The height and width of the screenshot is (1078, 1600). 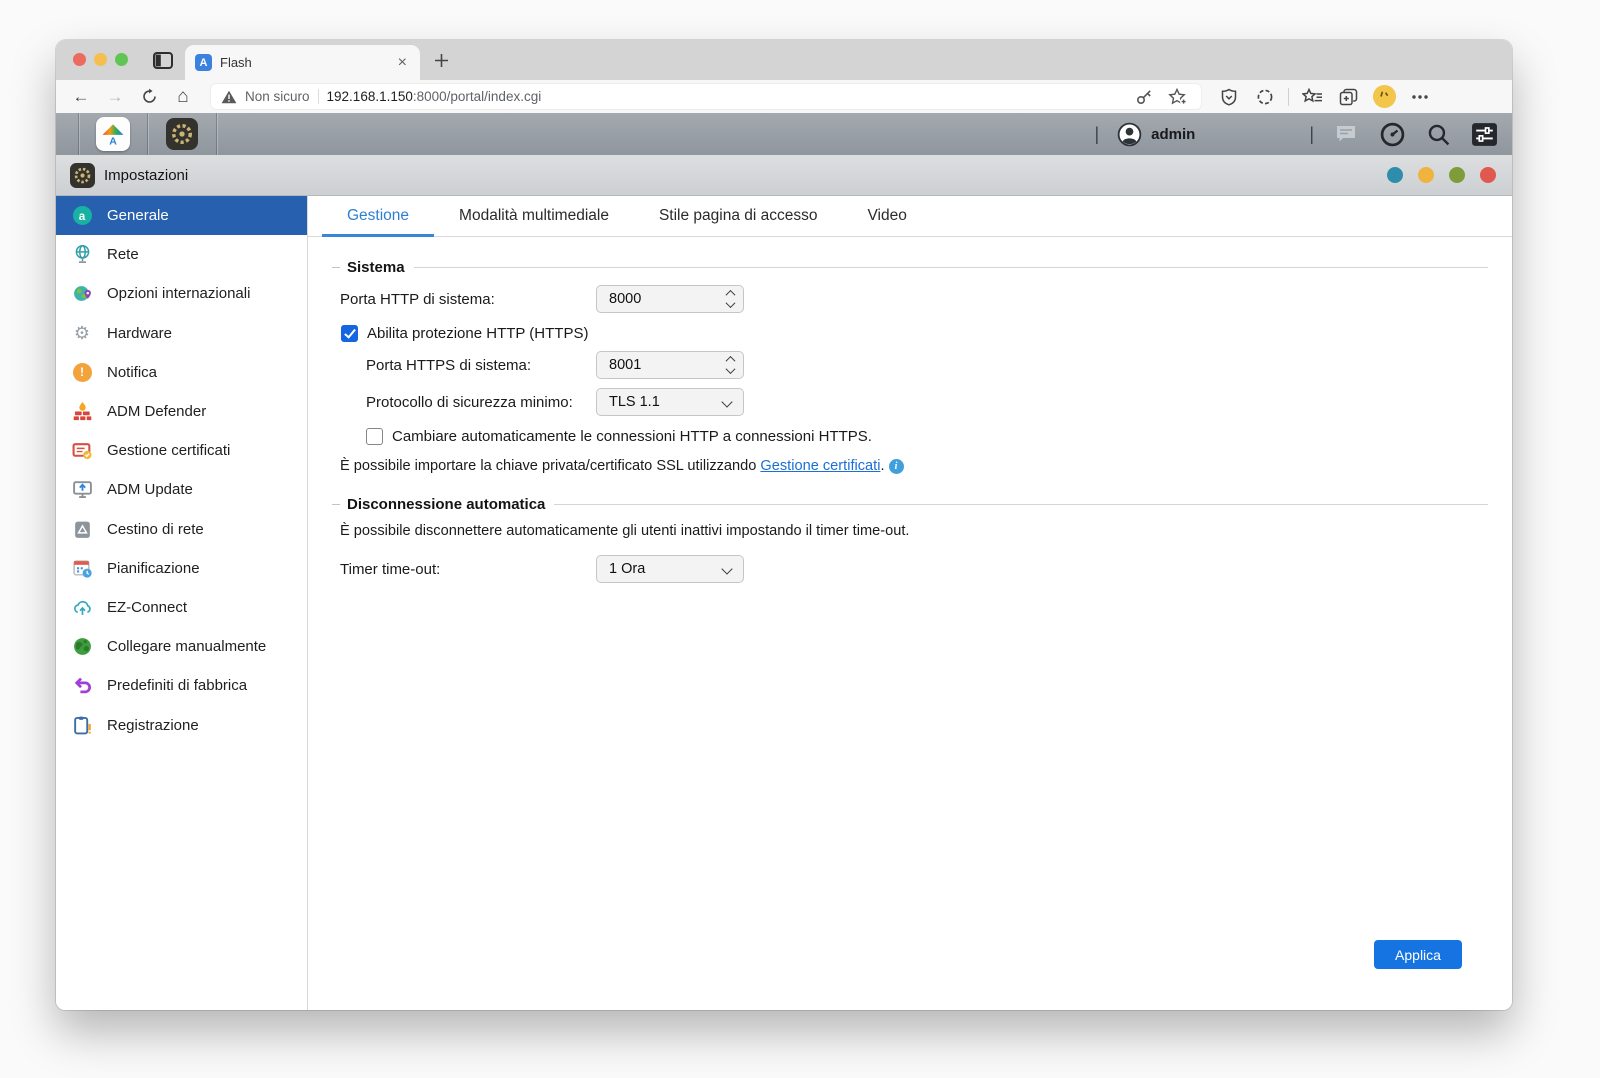 What do you see at coordinates (659, 299) in the screenshot?
I see `http-port-input` at bounding box center [659, 299].